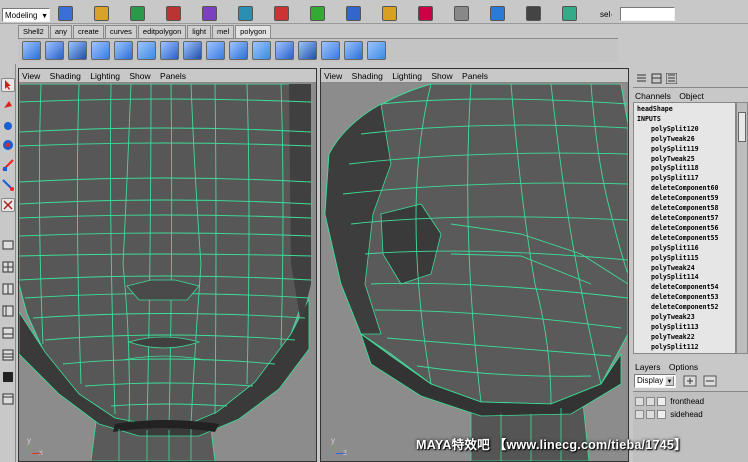 The image size is (748, 462). What do you see at coordinates (223, 31) in the screenshot?
I see `shelf-tab-mel: mel` at bounding box center [223, 31].